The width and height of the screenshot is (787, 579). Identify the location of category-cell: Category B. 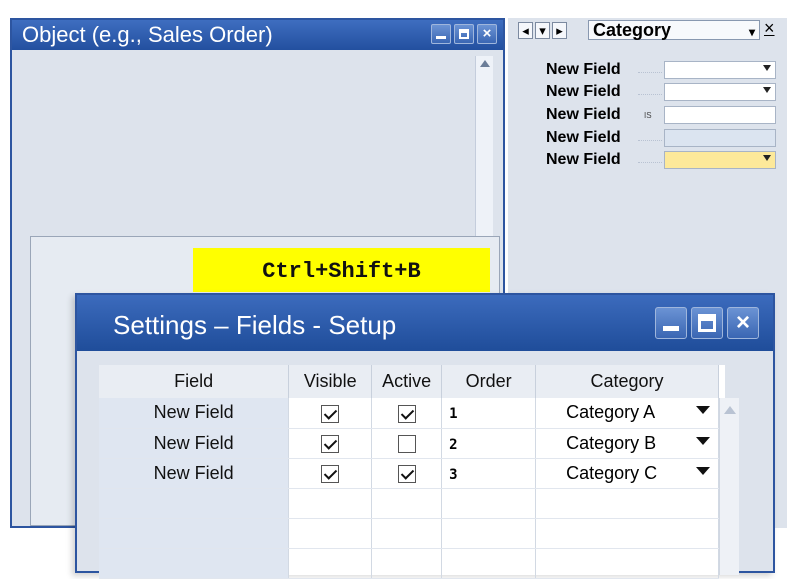
(627, 443).